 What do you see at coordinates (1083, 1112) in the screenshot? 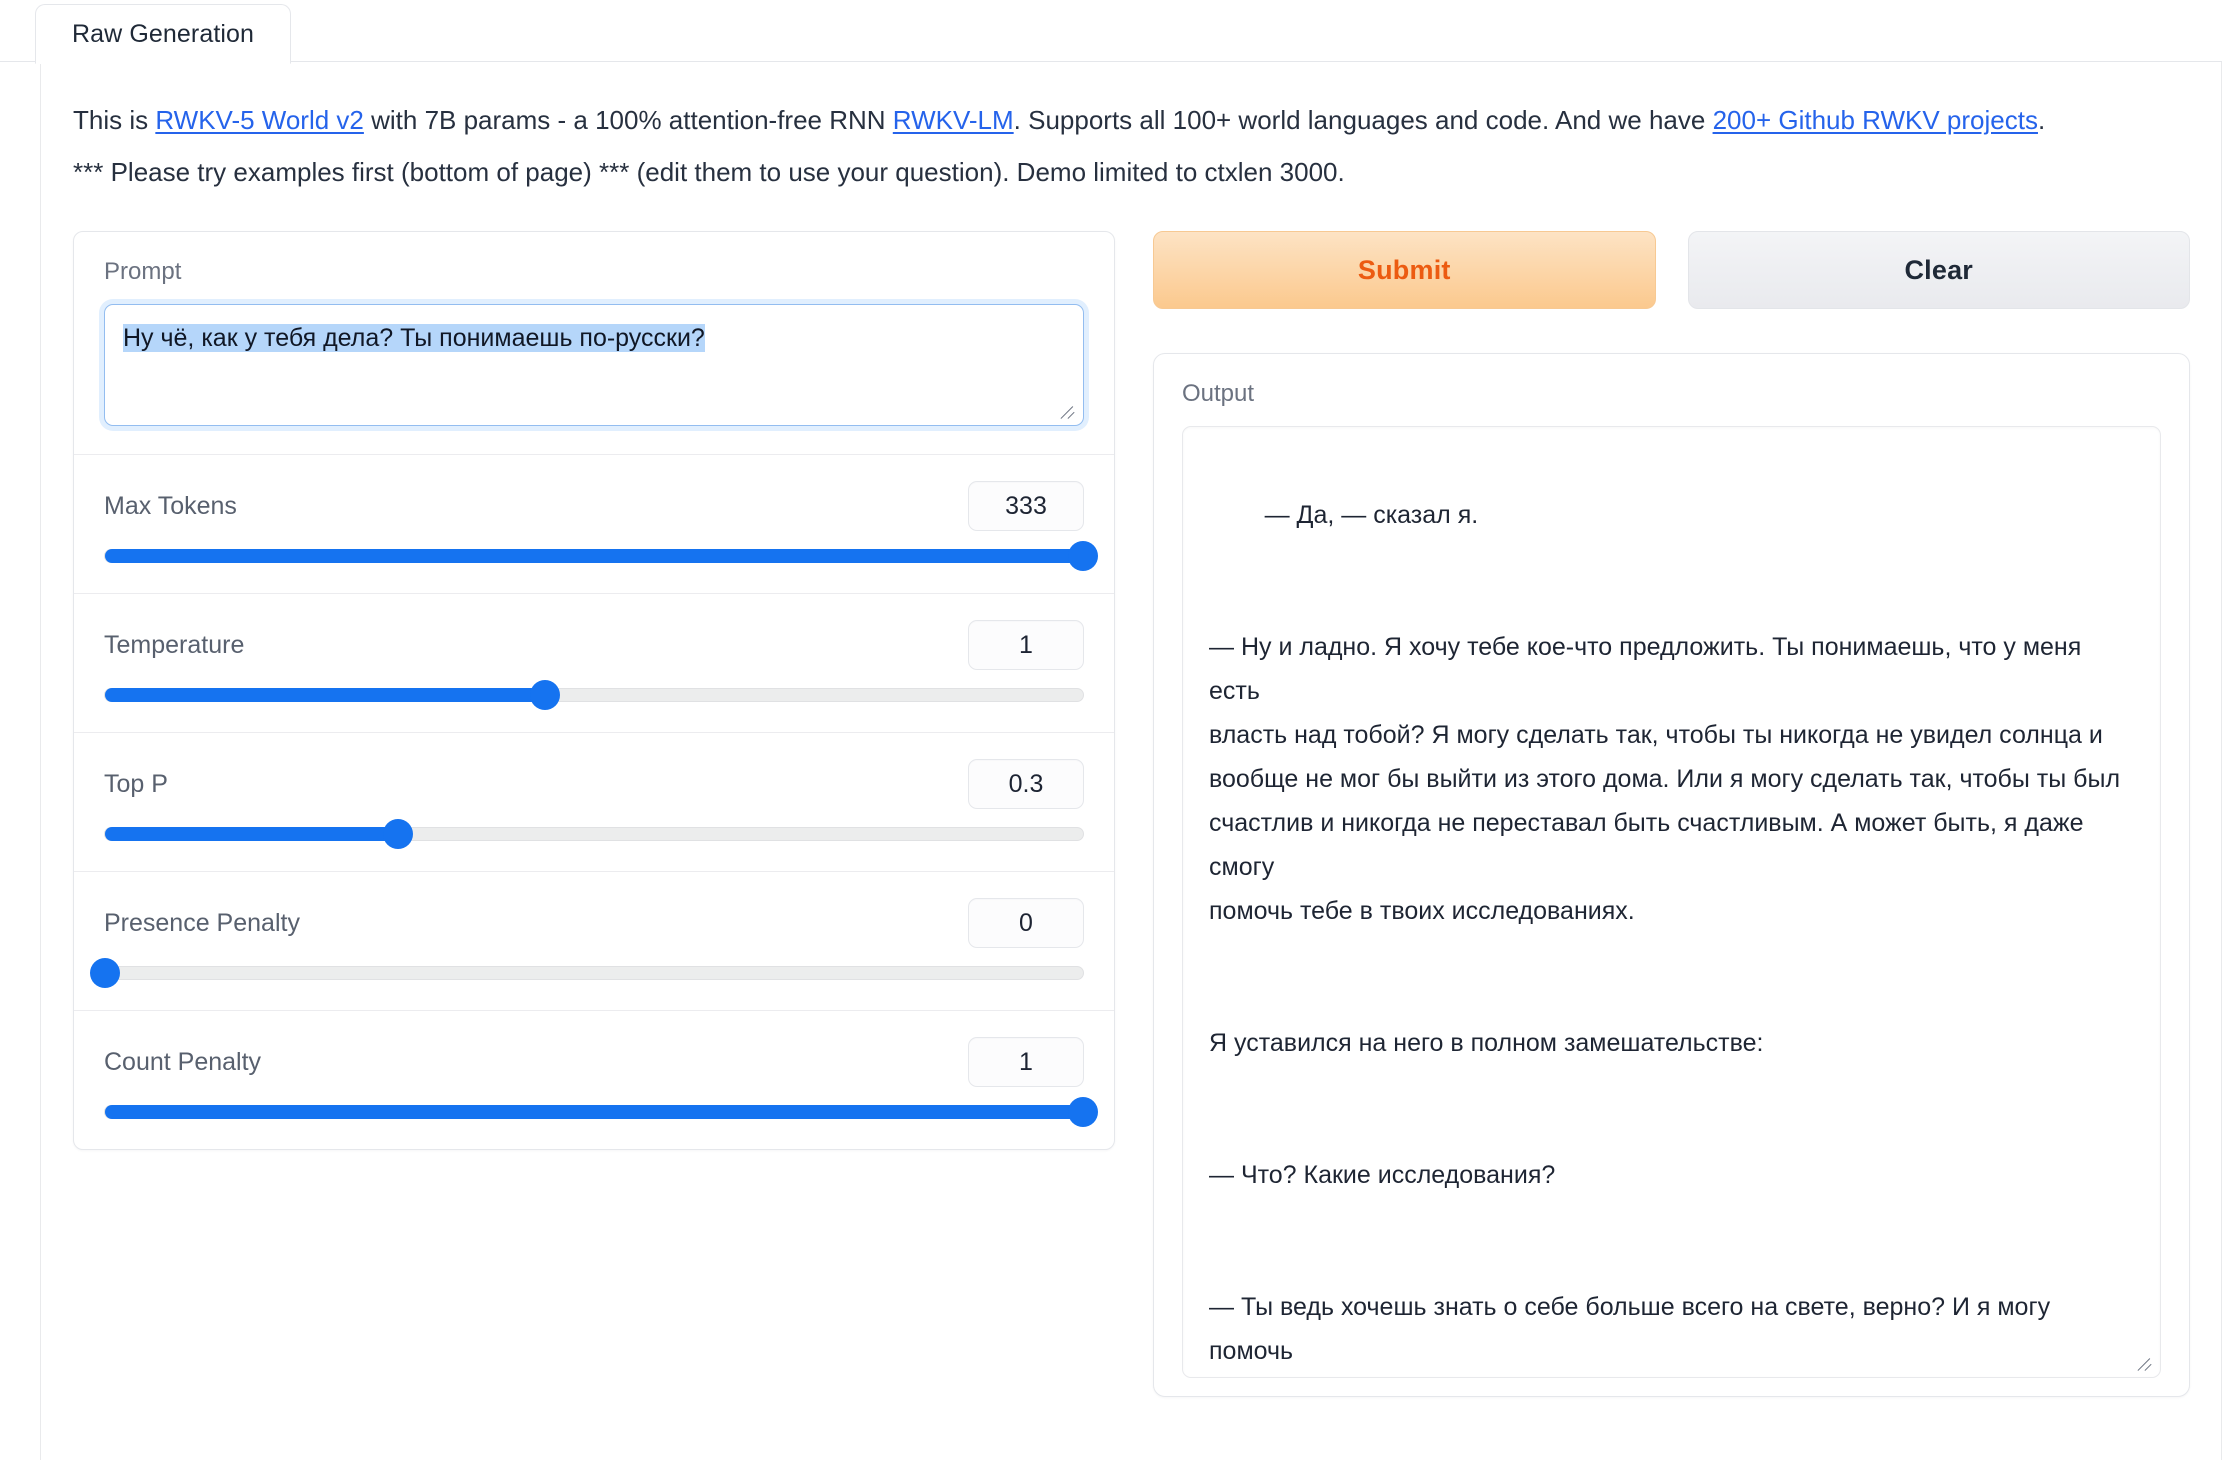
I see `slider-thumb-count-penalty` at bounding box center [1083, 1112].